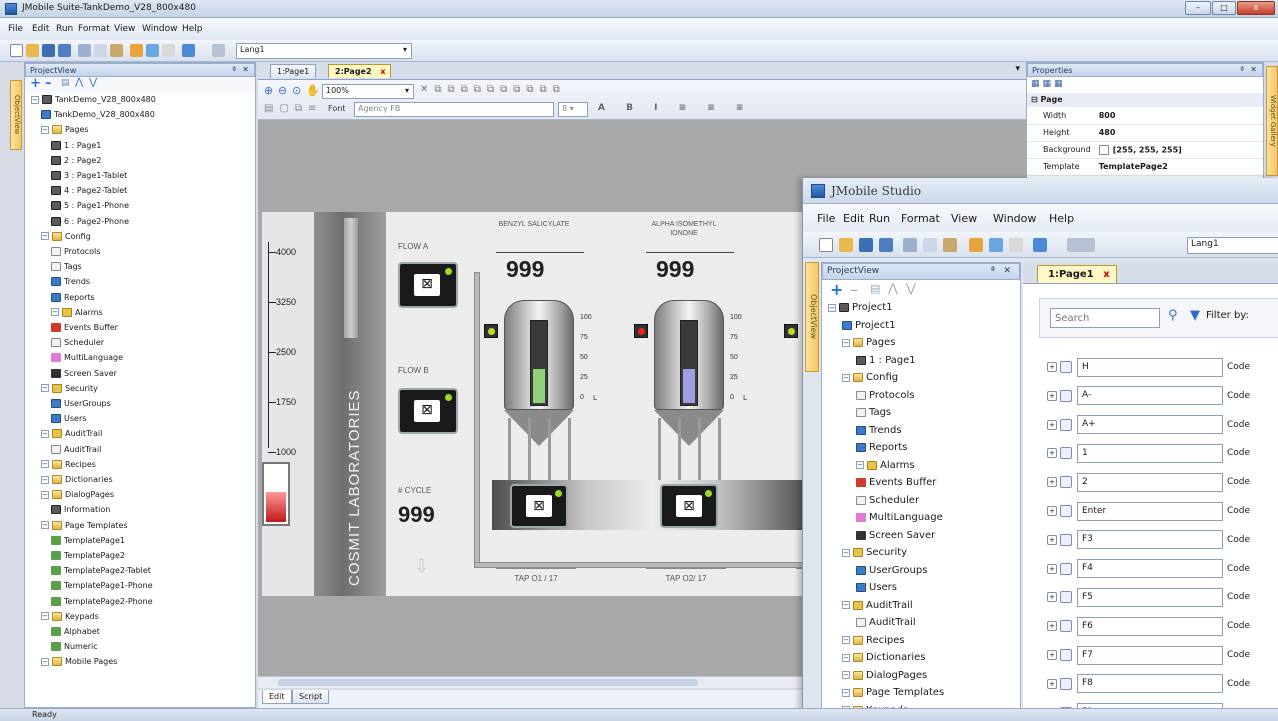 The height and width of the screenshot is (721, 1278). Describe the element at coordinates (1232, 245) in the screenshot. I see `studio-language-select: Lang1` at that location.